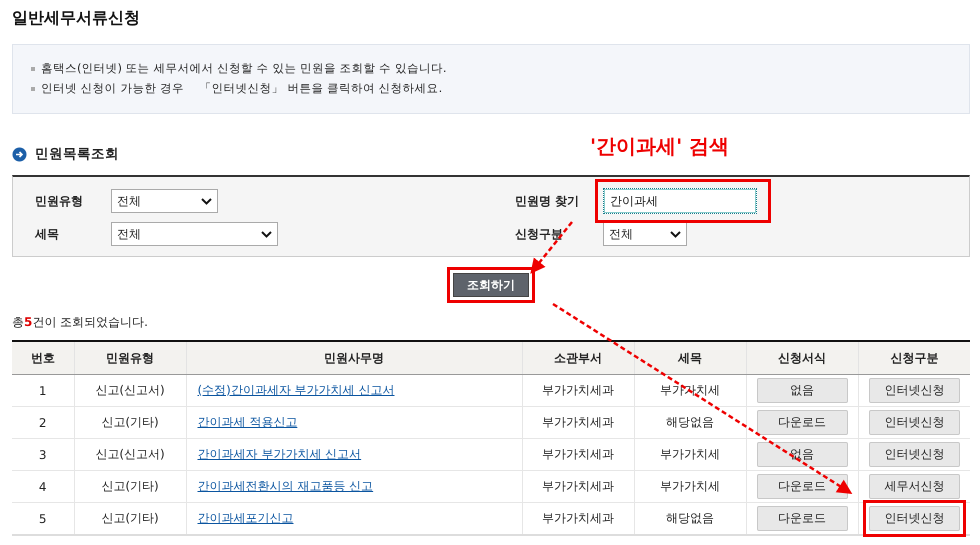  What do you see at coordinates (43, 357) in the screenshot?
I see `column-header: 번호` at bounding box center [43, 357].